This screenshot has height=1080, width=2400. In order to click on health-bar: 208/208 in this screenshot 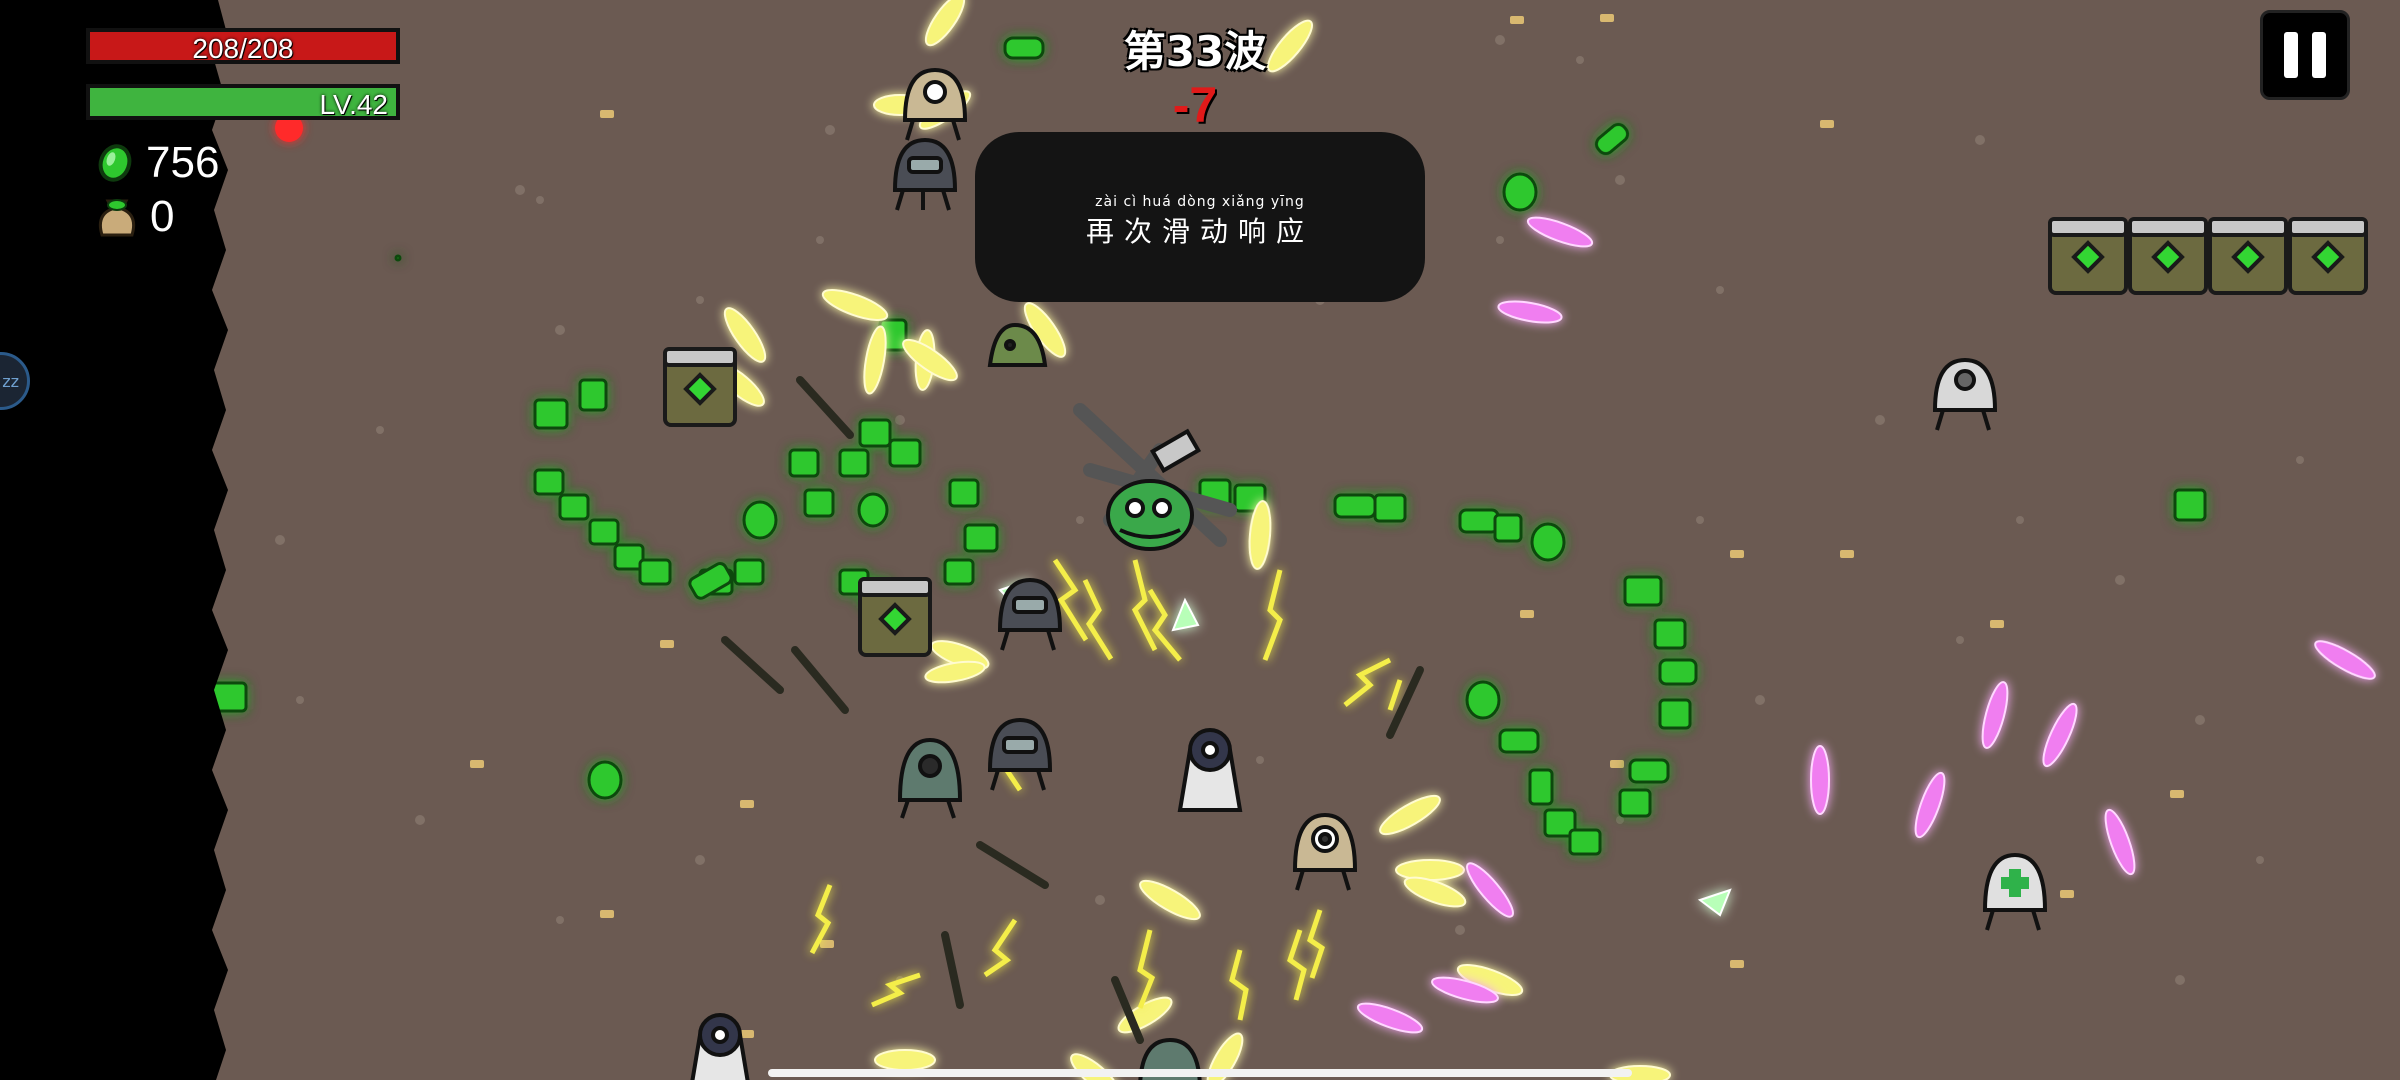, I will do `click(243, 46)`.